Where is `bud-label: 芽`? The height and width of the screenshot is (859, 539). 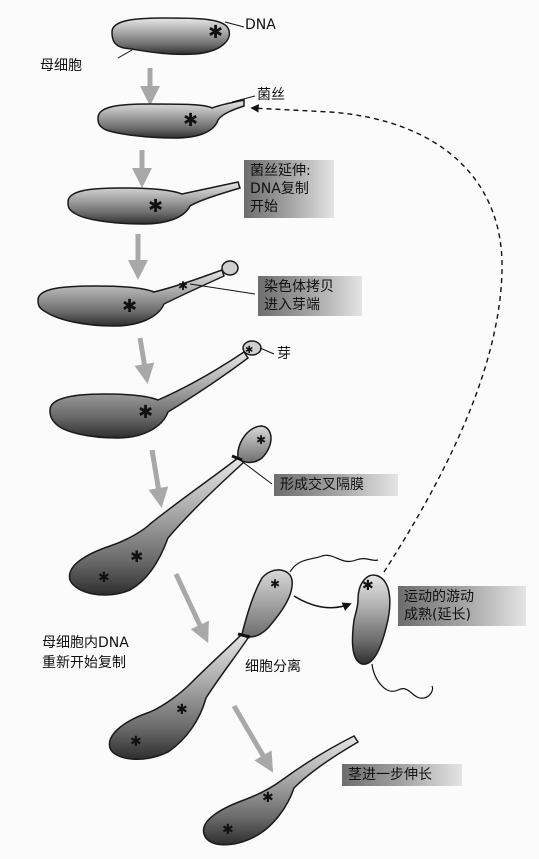 bud-label: 芽 is located at coordinates (284, 354).